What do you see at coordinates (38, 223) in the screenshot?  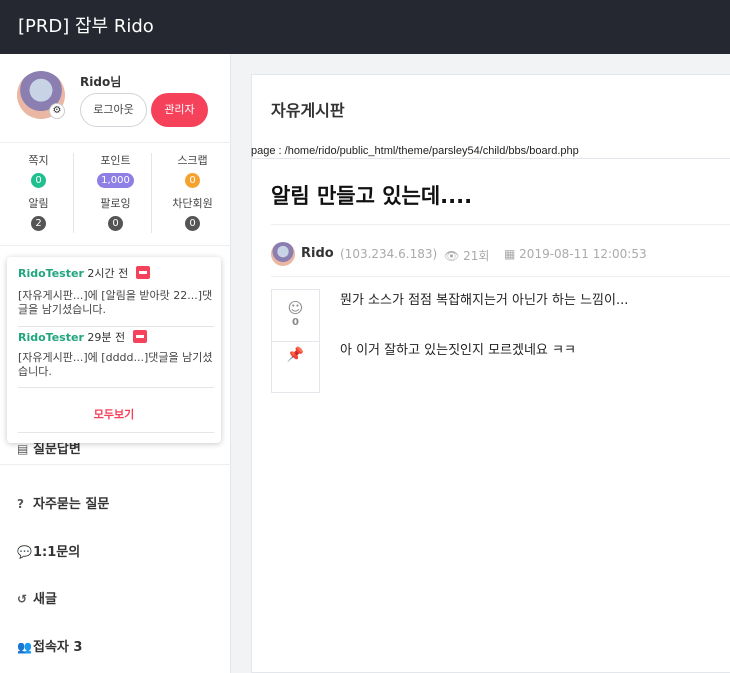 I see `stat-value: 2` at bounding box center [38, 223].